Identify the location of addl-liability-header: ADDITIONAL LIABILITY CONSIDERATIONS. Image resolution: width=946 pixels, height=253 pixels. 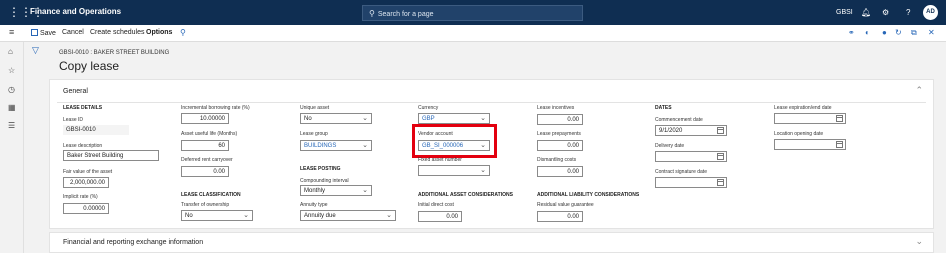
(588, 195).